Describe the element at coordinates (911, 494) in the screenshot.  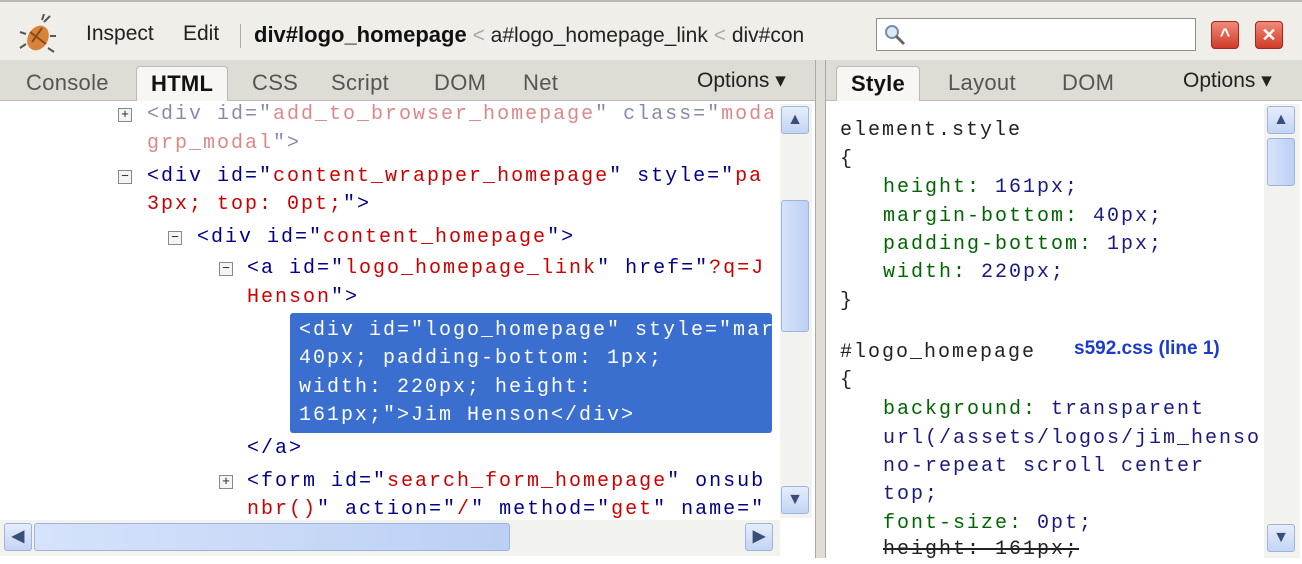
I see `css-token: top;` at that location.